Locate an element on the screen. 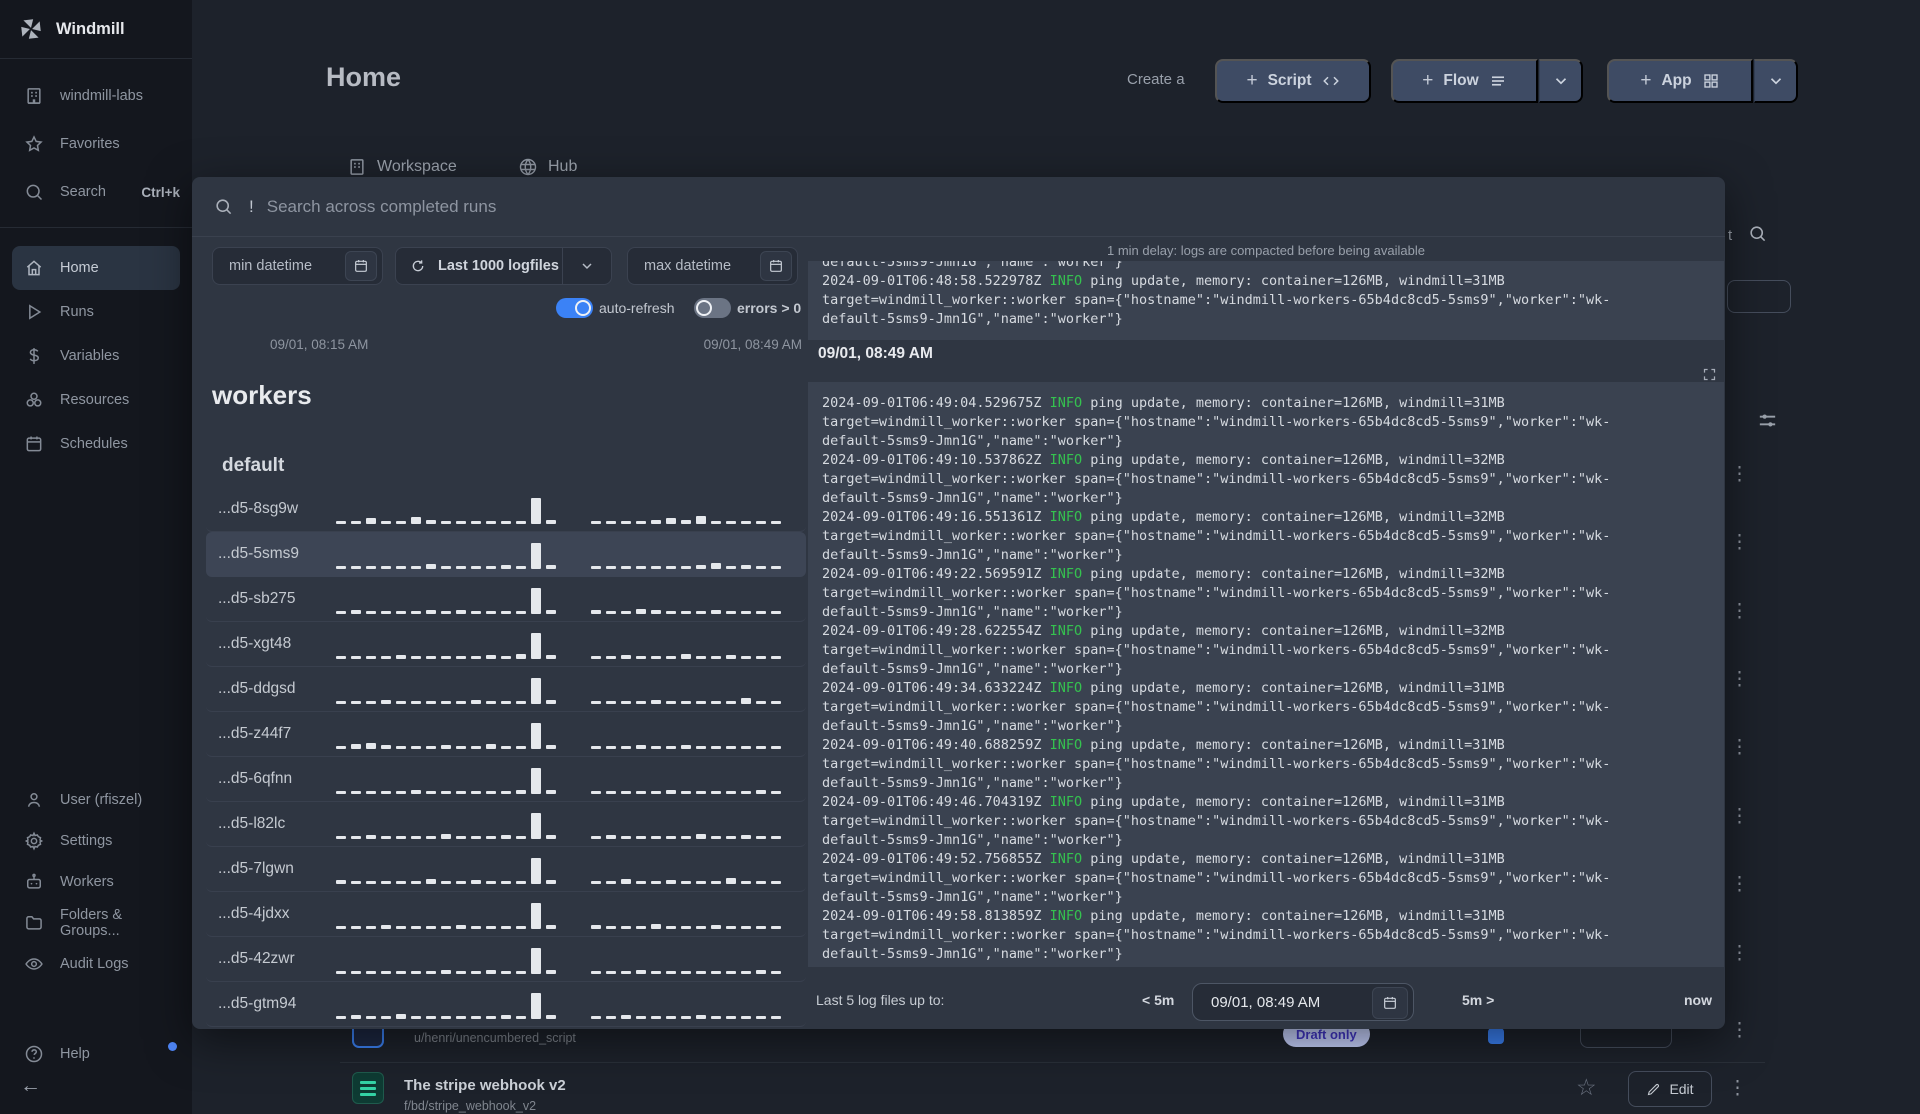 The width and height of the screenshot is (1920, 1114). logfiles-selector: Last 1000 logfiles is located at coordinates (503, 266).